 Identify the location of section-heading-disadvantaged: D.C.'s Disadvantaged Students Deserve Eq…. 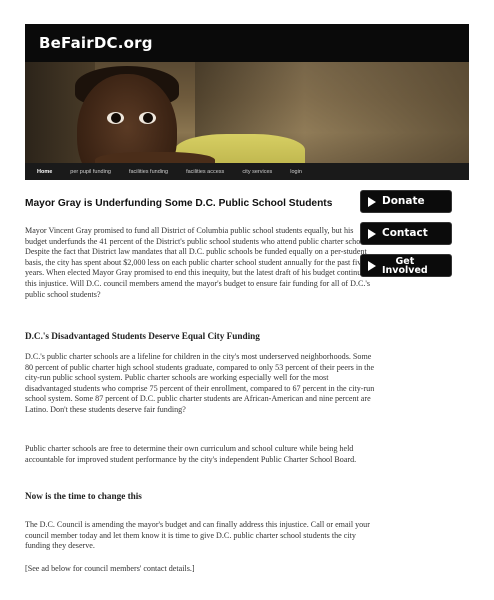
(142, 336).